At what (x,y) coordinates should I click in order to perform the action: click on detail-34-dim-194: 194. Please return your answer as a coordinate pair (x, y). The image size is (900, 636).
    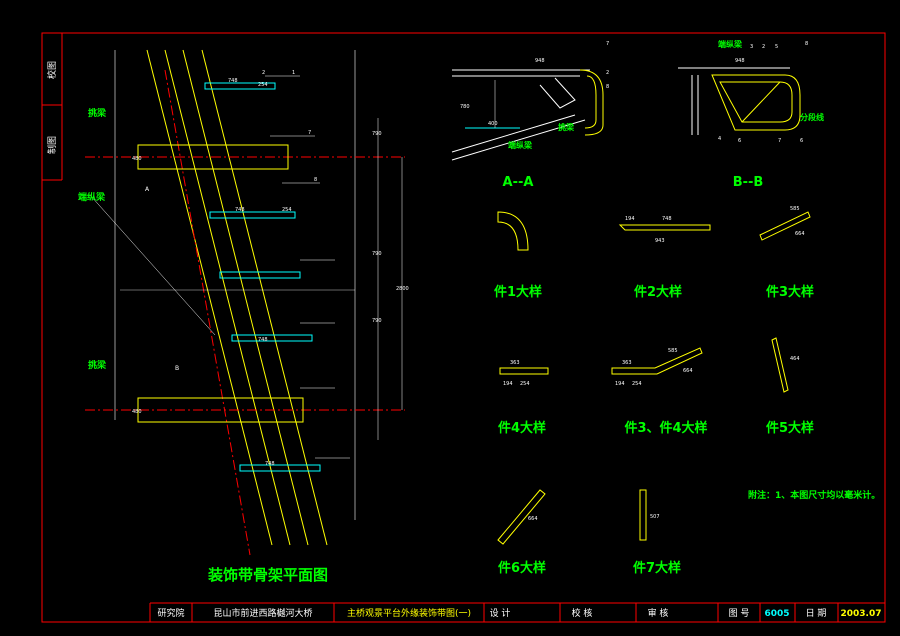
    Looking at the image, I should click on (620, 384).